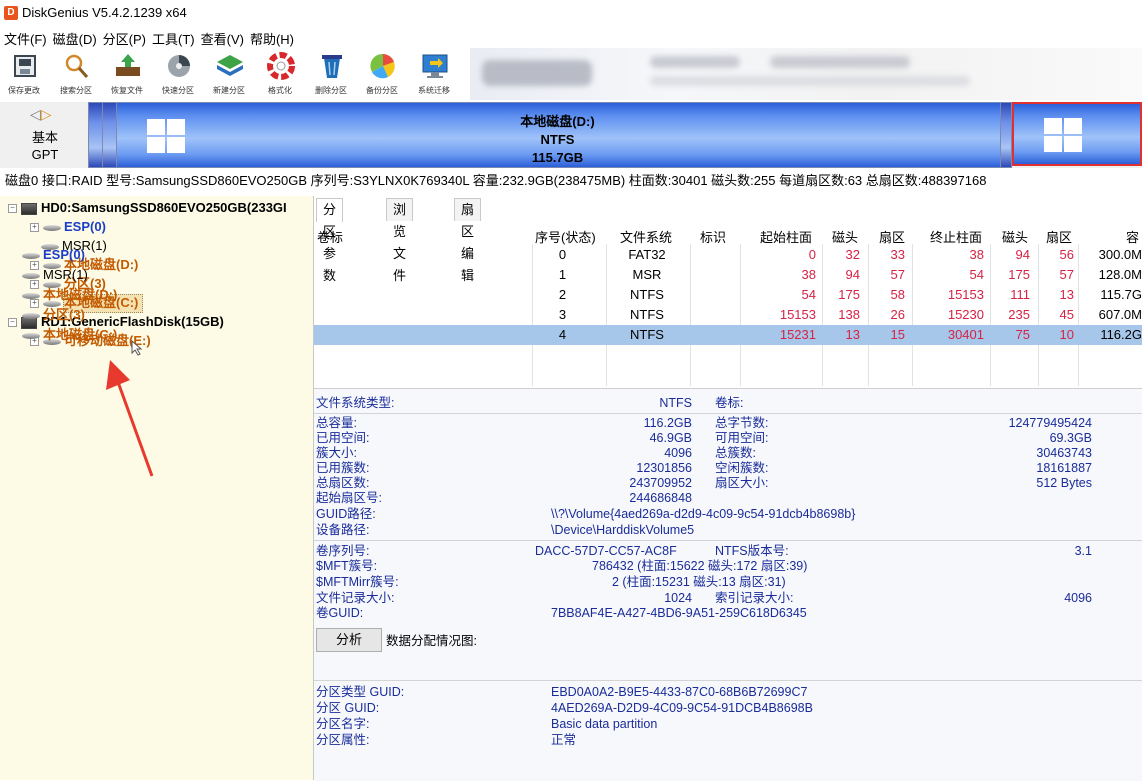 This screenshot has width=1142, height=781. What do you see at coordinates (812, 254) in the screenshot?
I see `table-cell-sc: 0` at bounding box center [812, 254].